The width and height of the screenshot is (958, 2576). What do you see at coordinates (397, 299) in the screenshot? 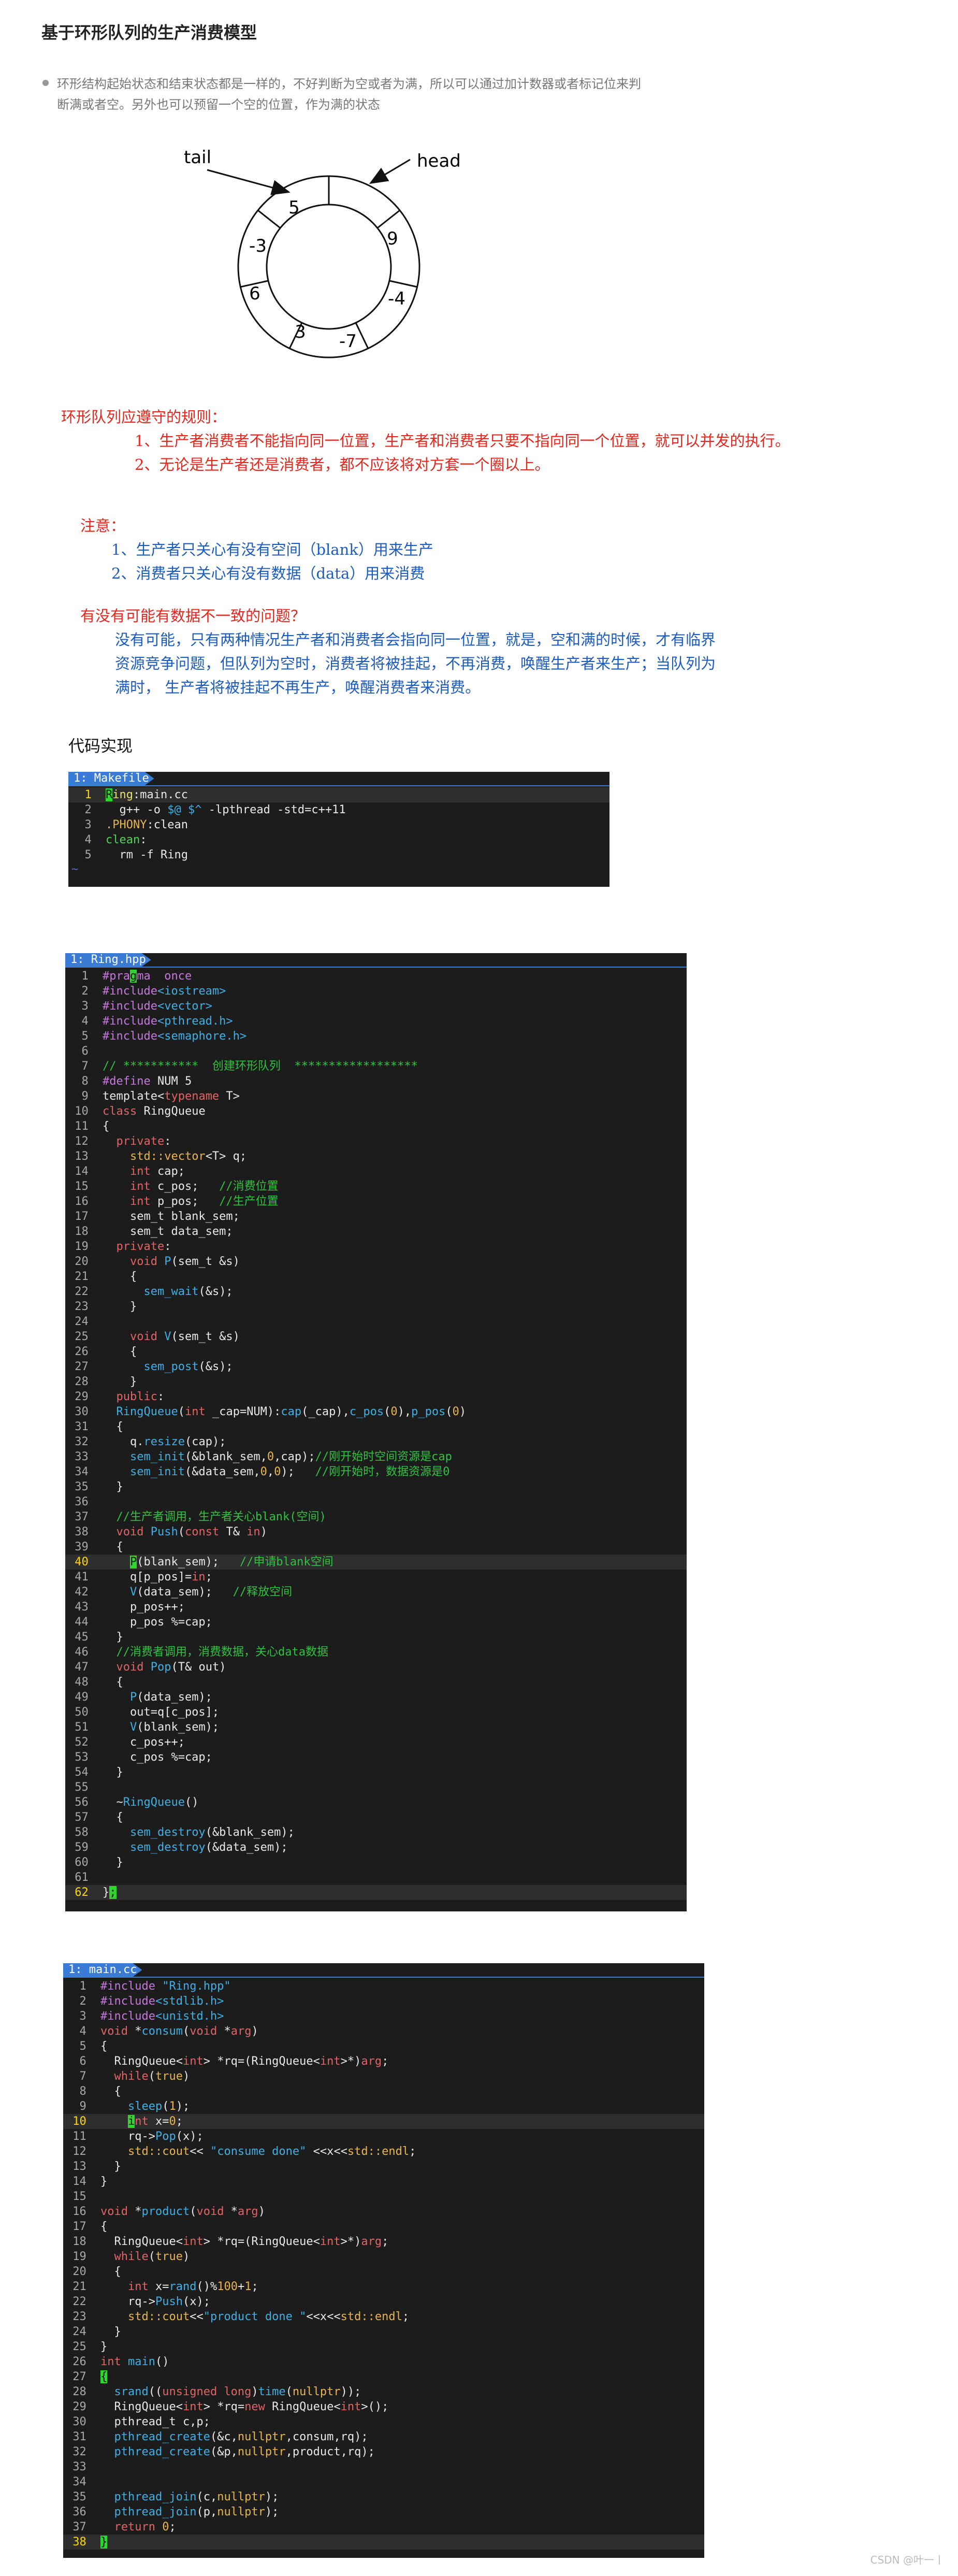
I see `slot-label: -4` at bounding box center [397, 299].